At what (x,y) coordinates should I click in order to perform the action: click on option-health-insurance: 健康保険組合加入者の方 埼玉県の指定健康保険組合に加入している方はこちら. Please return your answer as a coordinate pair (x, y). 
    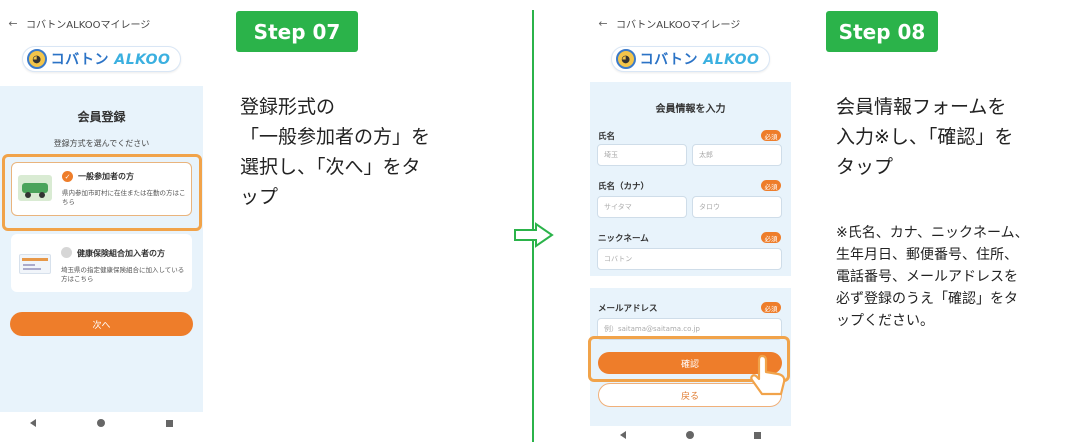
    Looking at the image, I should click on (101, 263).